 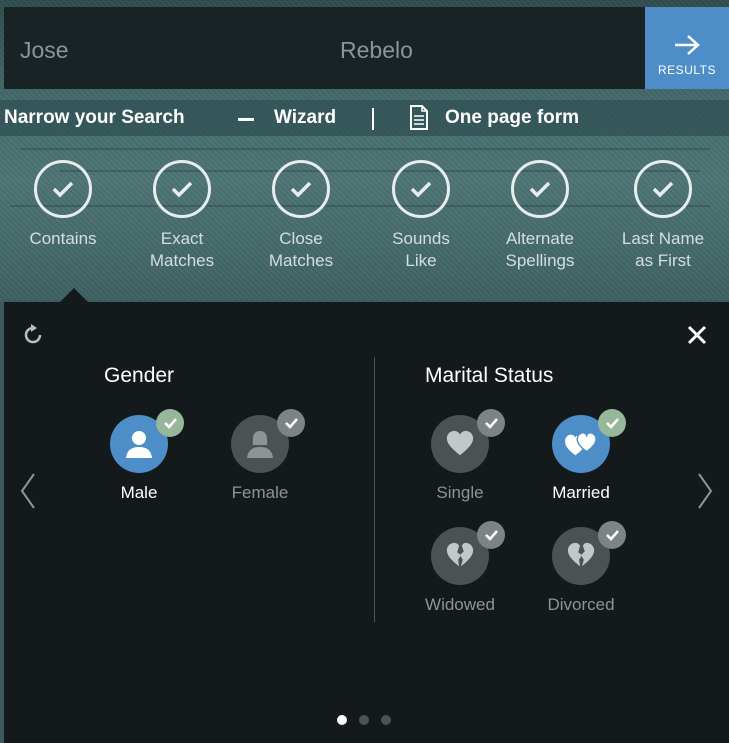 I want to click on marital-option-label: Widowed, so click(x=460, y=604).